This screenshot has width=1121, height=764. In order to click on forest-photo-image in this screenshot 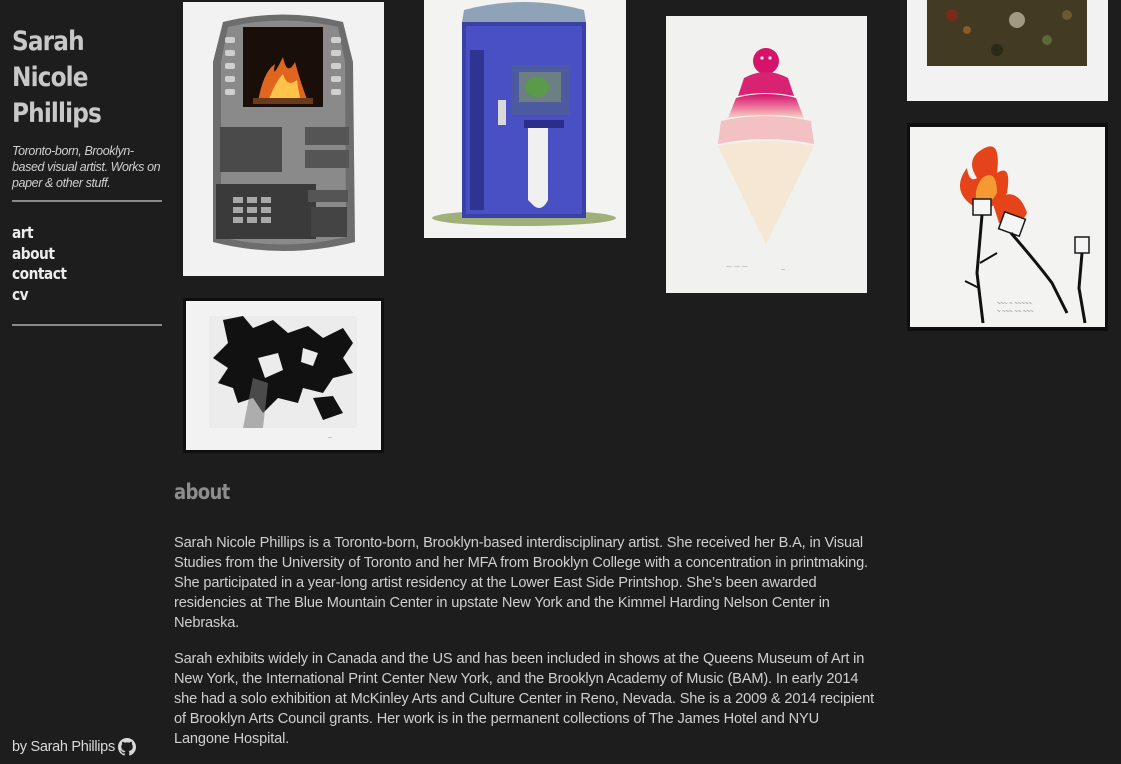, I will do `click(1007, 50)`.